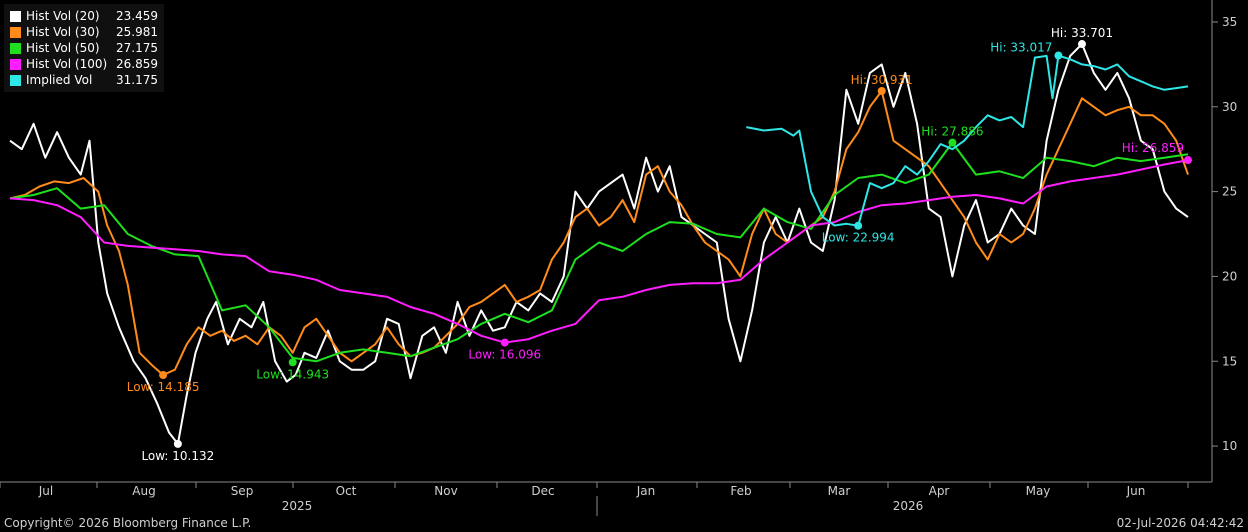 This screenshot has width=1248, height=532. What do you see at coordinates (137, 32) in the screenshot?
I see `legend-value: 25.981` at bounding box center [137, 32].